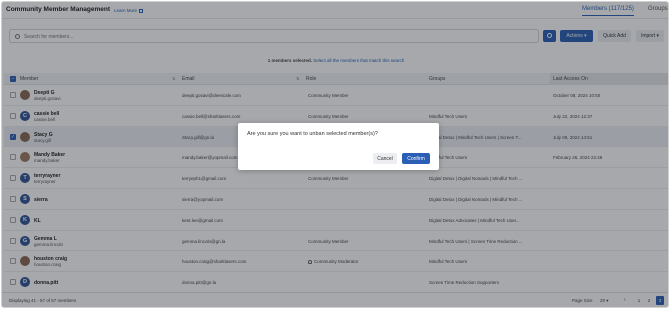  What do you see at coordinates (385, 158) in the screenshot?
I see `cancel-button: Cancel` at bounding box center [385, 158].